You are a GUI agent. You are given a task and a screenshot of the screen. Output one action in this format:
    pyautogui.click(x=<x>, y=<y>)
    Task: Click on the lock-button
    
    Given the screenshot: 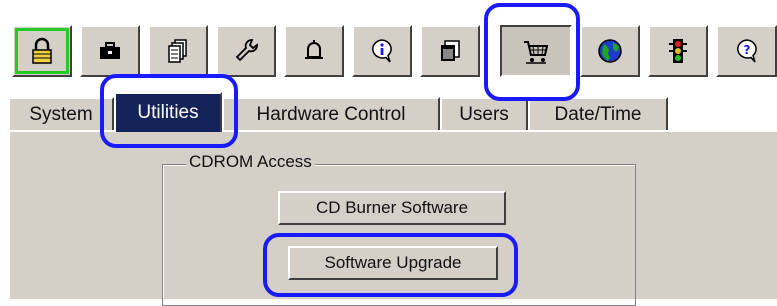 What is the action you would take?
    pyautogui.click(x=42, y=51)
    